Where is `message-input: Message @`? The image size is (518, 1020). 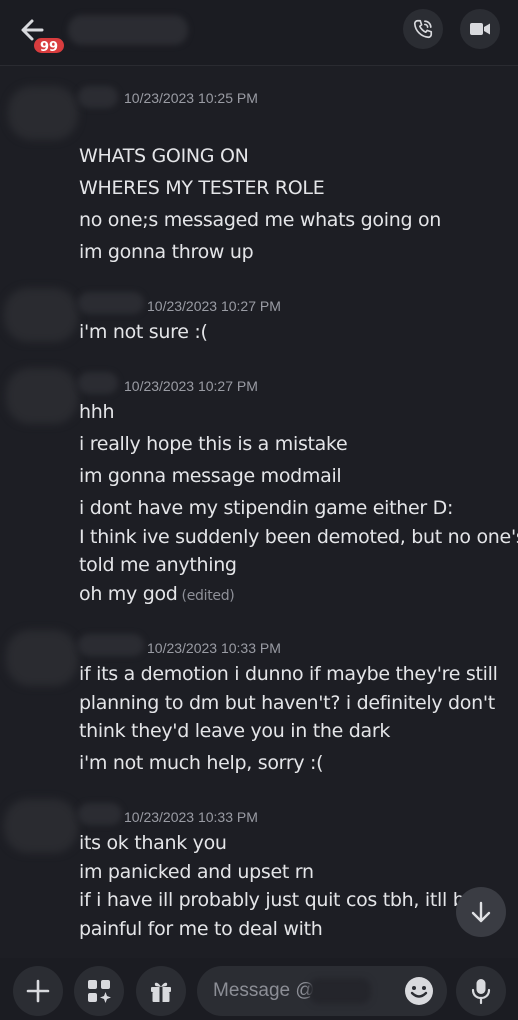 message-input: Message @ is located at coordinates (322, 991).